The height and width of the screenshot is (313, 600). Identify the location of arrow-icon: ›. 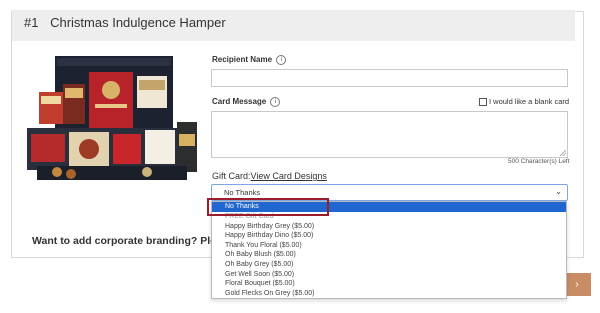
(577, 284).